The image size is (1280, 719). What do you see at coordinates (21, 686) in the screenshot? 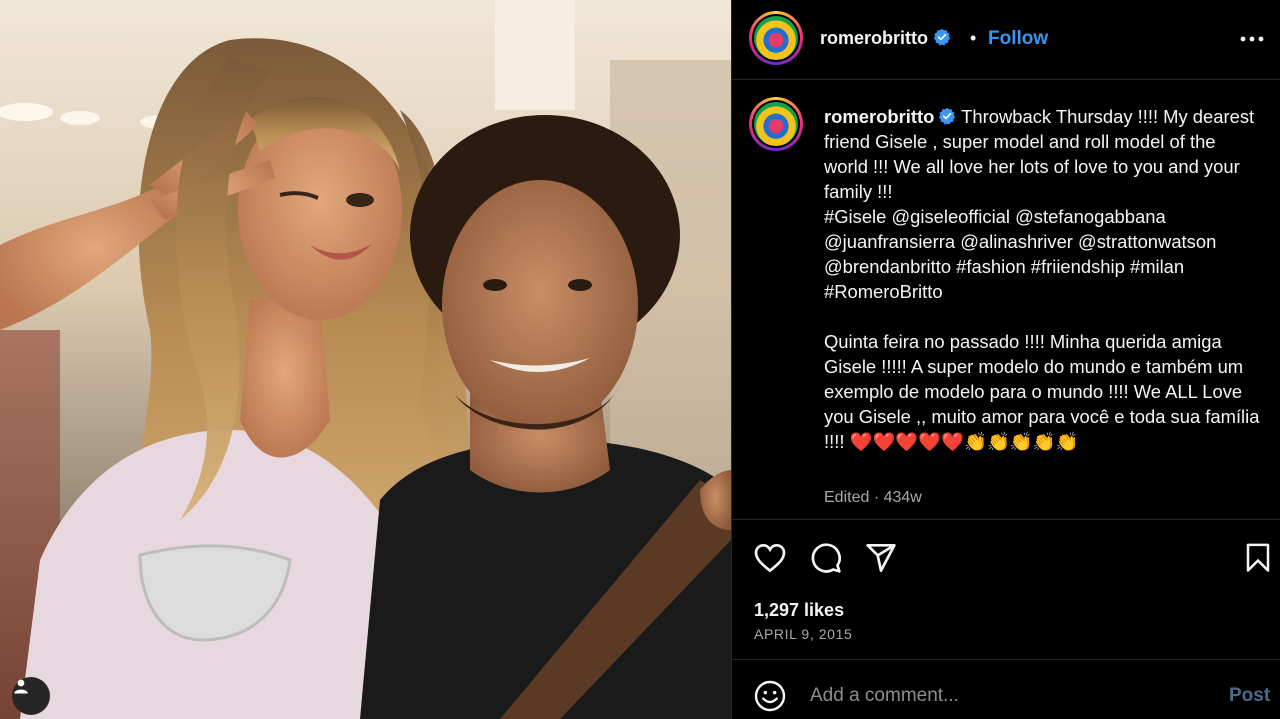
I see `user-icon` at bounding box center [21, 686].